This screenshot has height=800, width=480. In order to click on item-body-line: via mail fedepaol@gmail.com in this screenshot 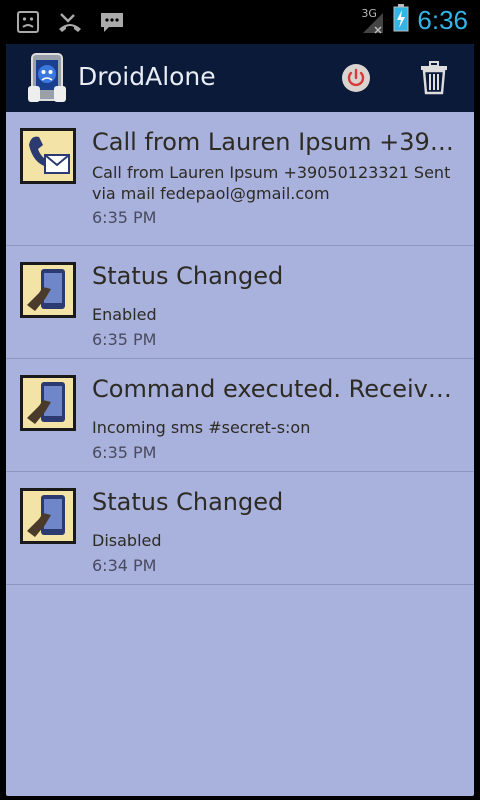, I will do `click(211, 193)`.